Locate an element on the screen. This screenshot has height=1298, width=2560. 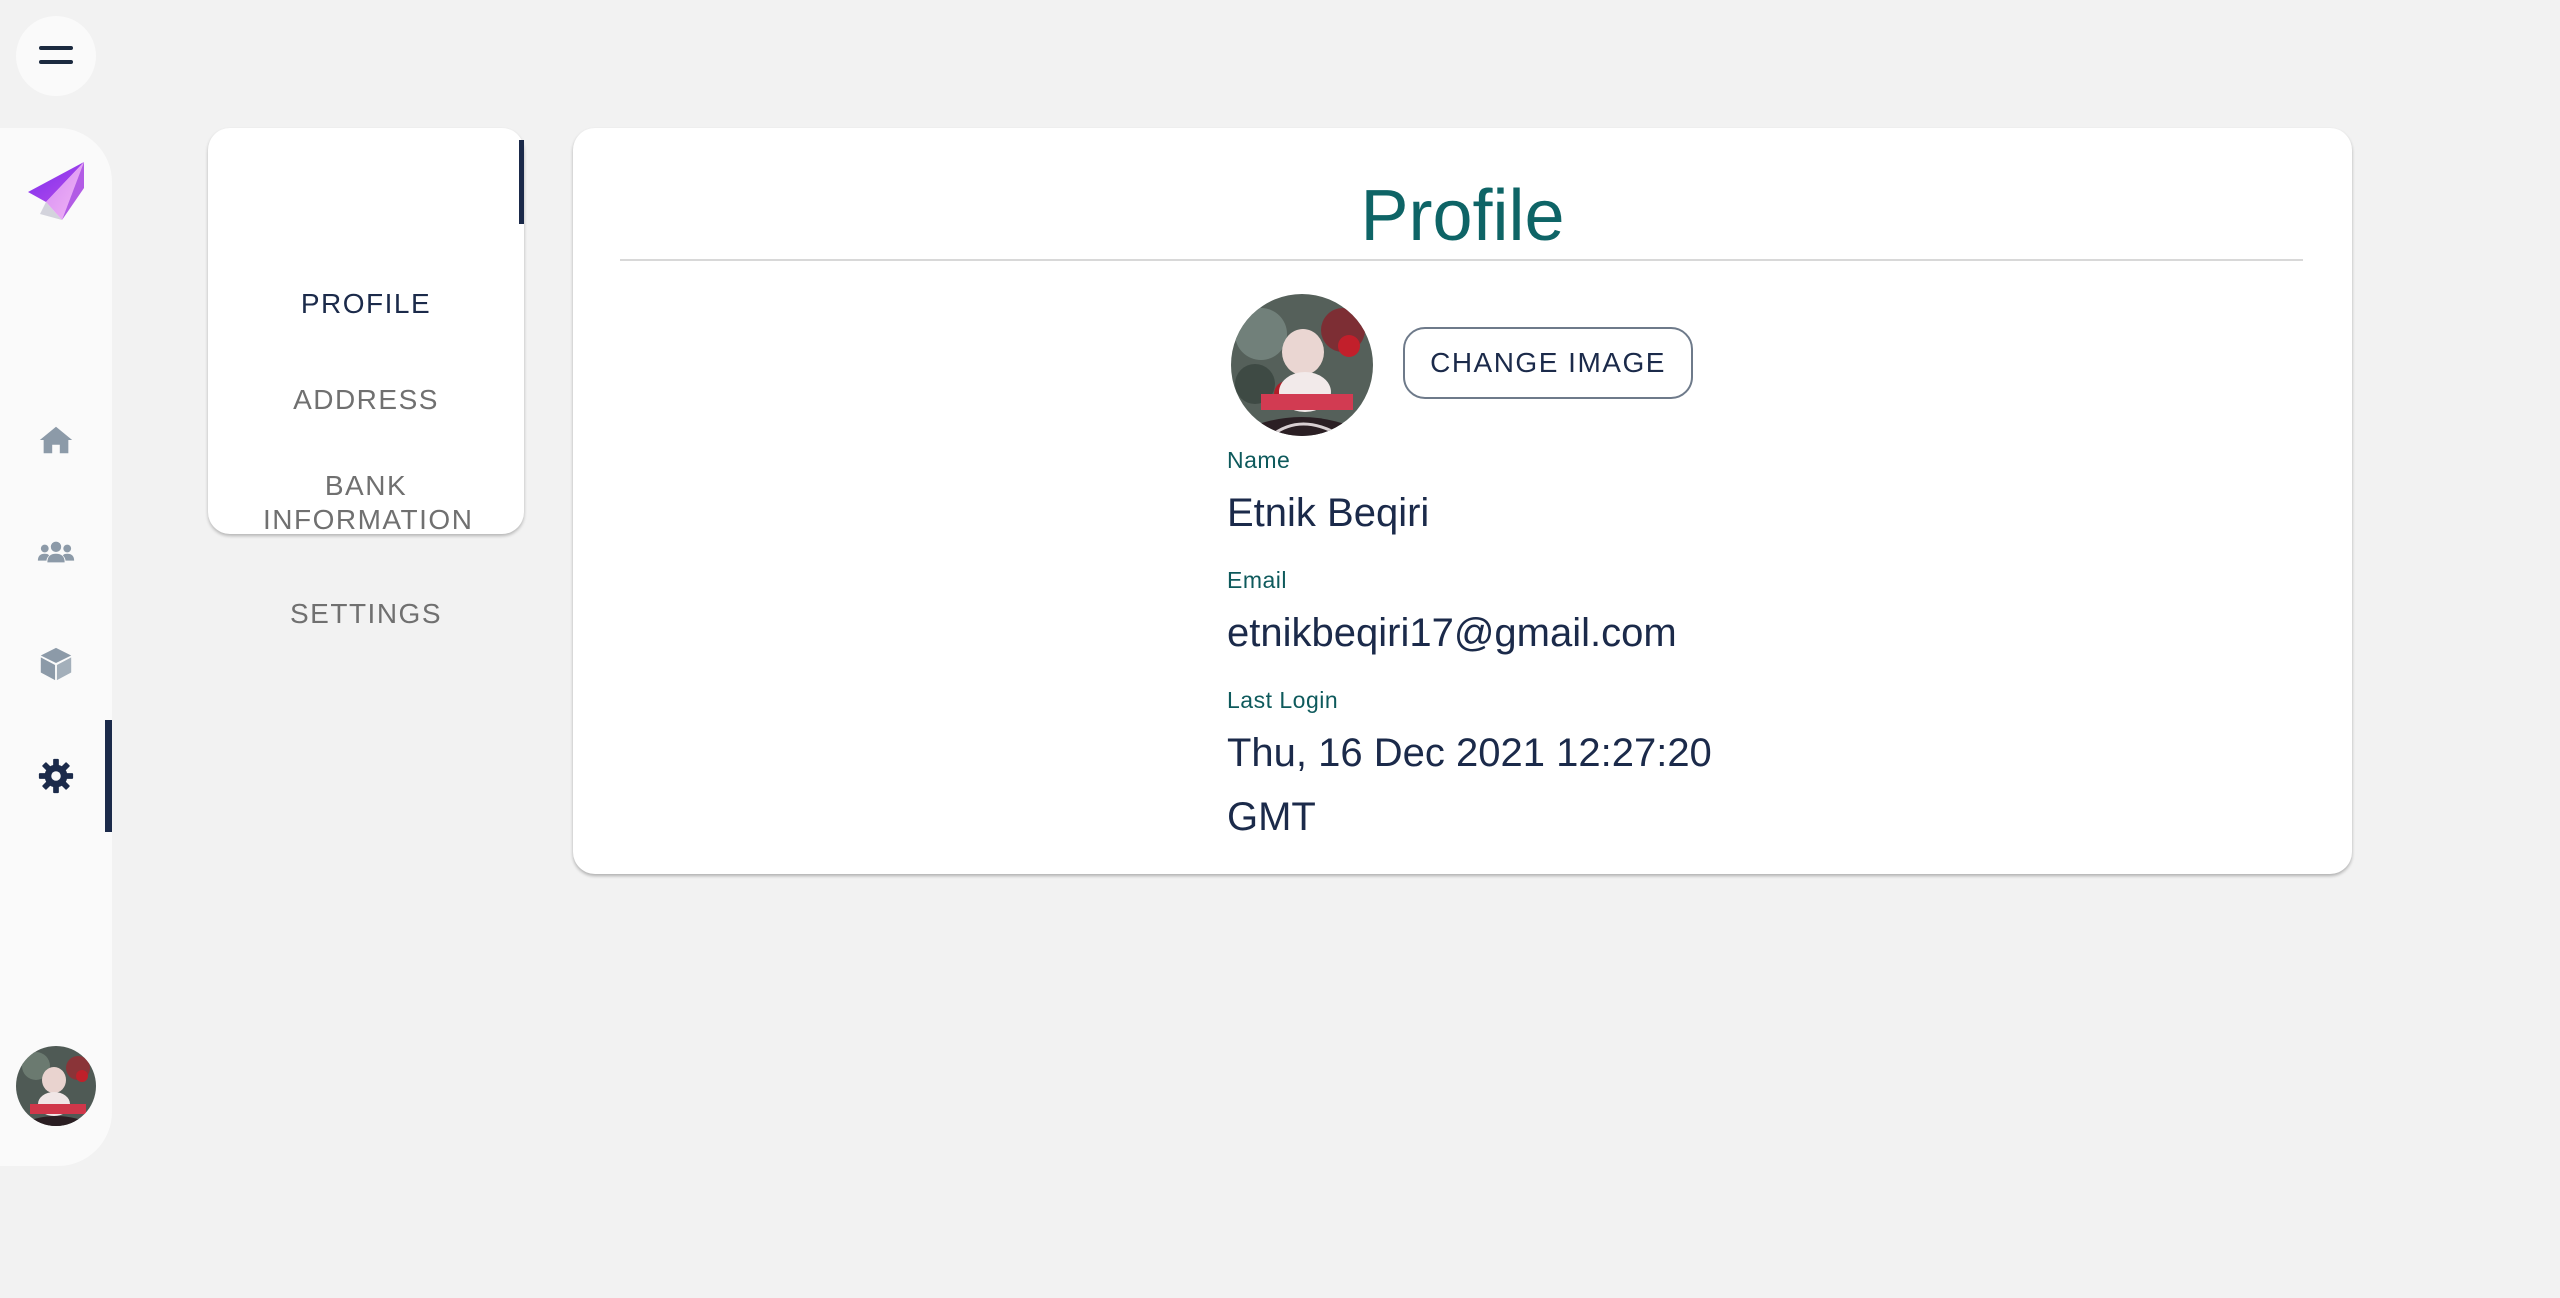
tab-bank-information-label: BANK INFORMATION is located at coordinates (368, 502).